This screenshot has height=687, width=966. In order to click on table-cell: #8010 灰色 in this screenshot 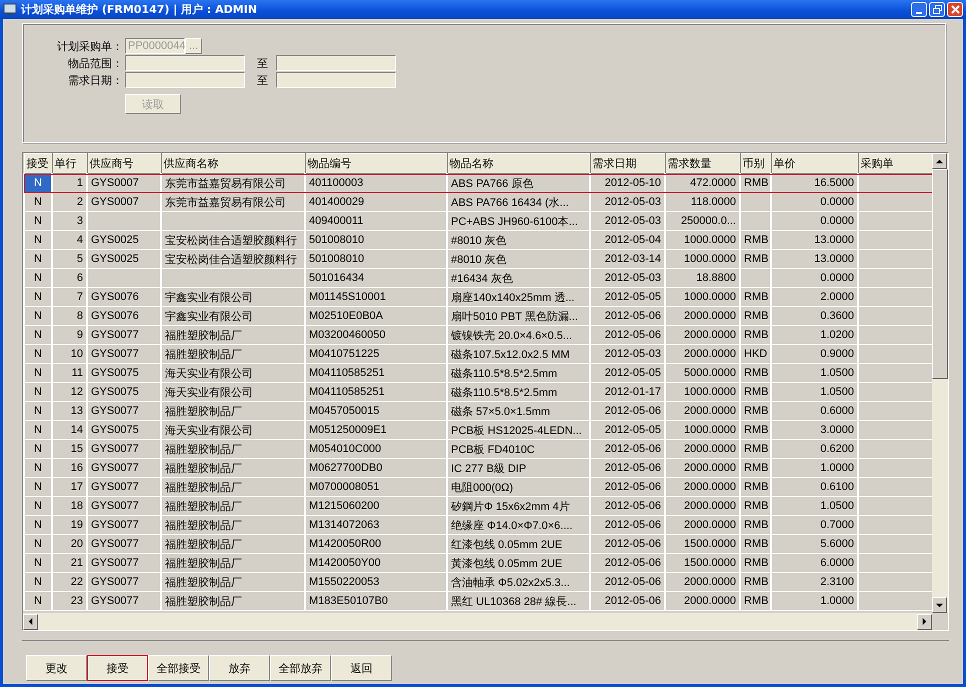, I will do `click(518, 259)`.